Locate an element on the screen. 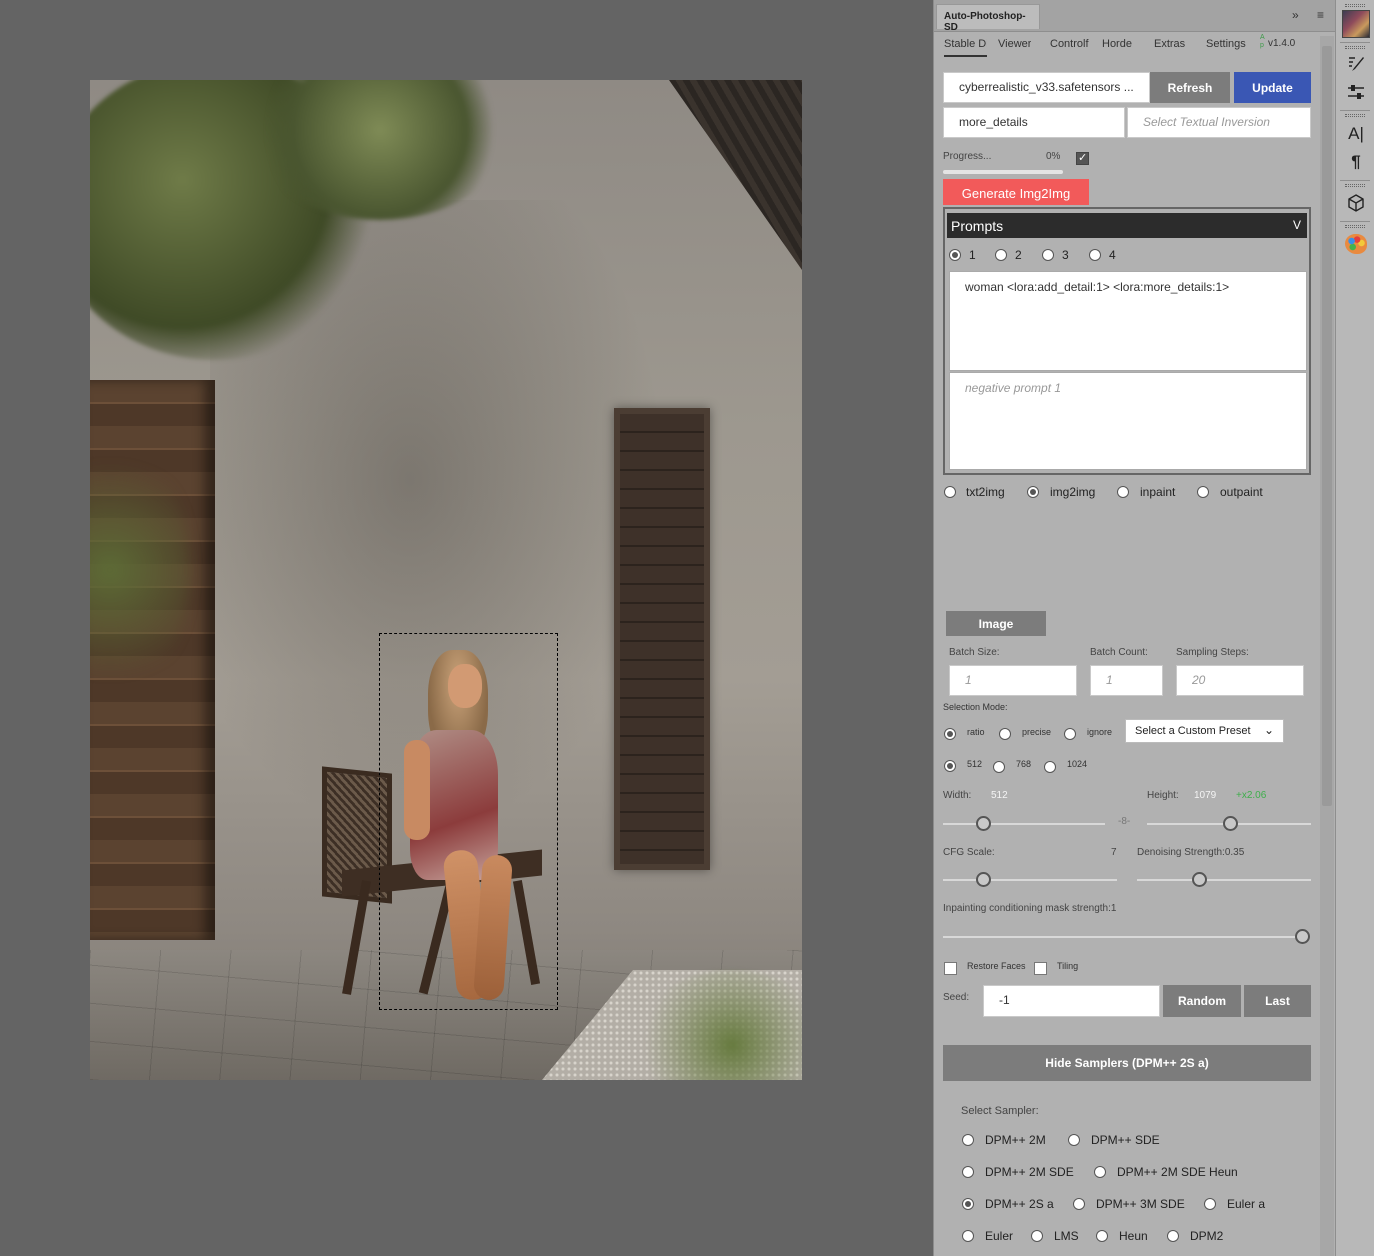  resolution-option: 1024 is located at coordinates (1077, 764).